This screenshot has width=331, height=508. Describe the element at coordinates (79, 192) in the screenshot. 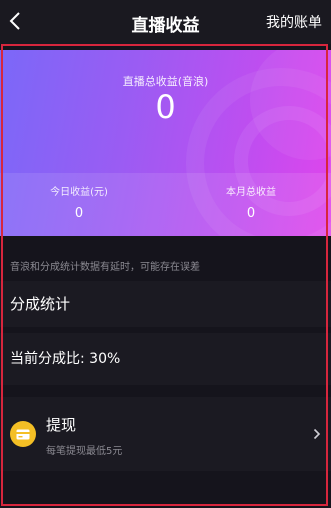

I see `today-earnings-label: 今日收益(元)` at that location.